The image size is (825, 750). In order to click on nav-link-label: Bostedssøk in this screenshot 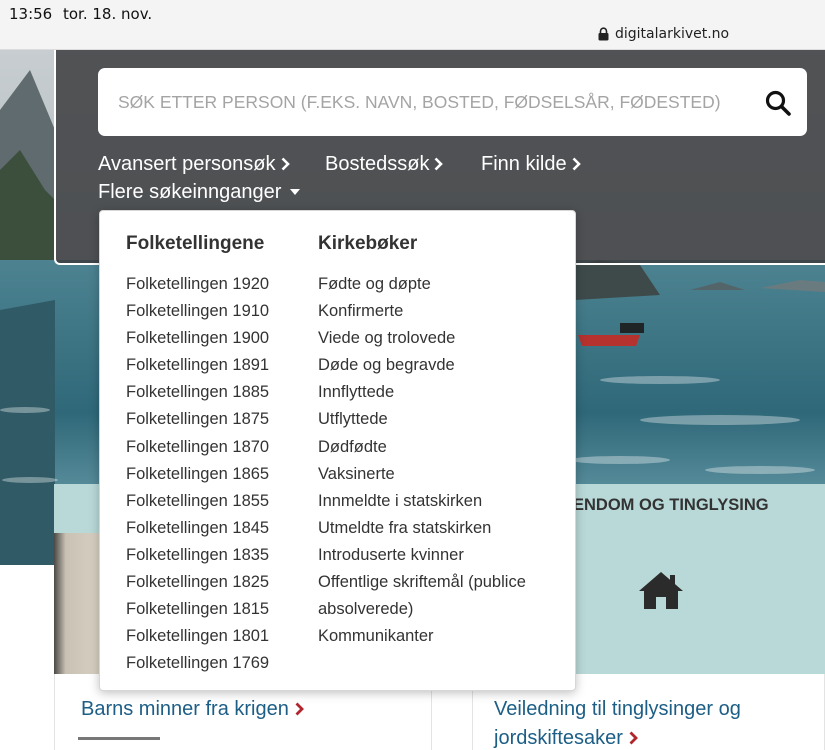, I will do `click(377, 163)`.